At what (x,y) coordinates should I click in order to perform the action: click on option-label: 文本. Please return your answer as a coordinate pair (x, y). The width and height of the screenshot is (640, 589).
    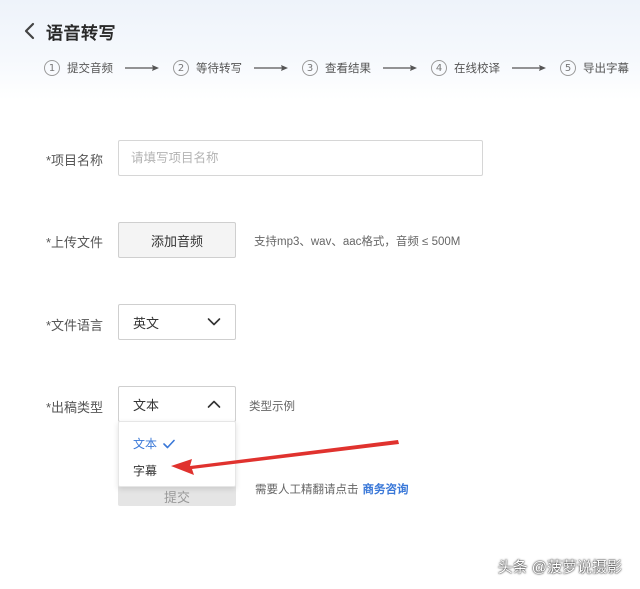
    Looking at the image, I should click on (145, 444).